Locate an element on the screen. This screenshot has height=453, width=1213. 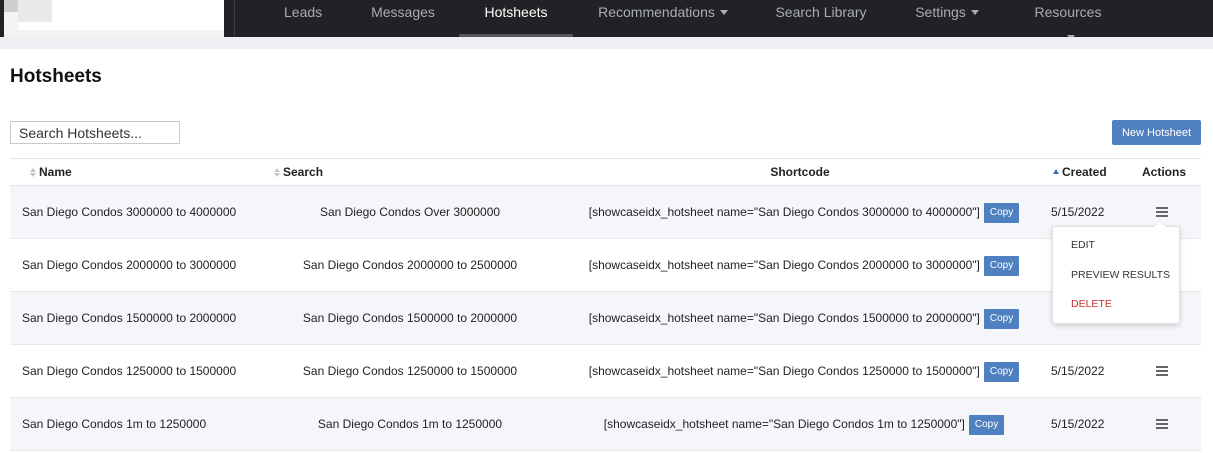
nav-item-messages: Messages is located at coordinates (403, 18).